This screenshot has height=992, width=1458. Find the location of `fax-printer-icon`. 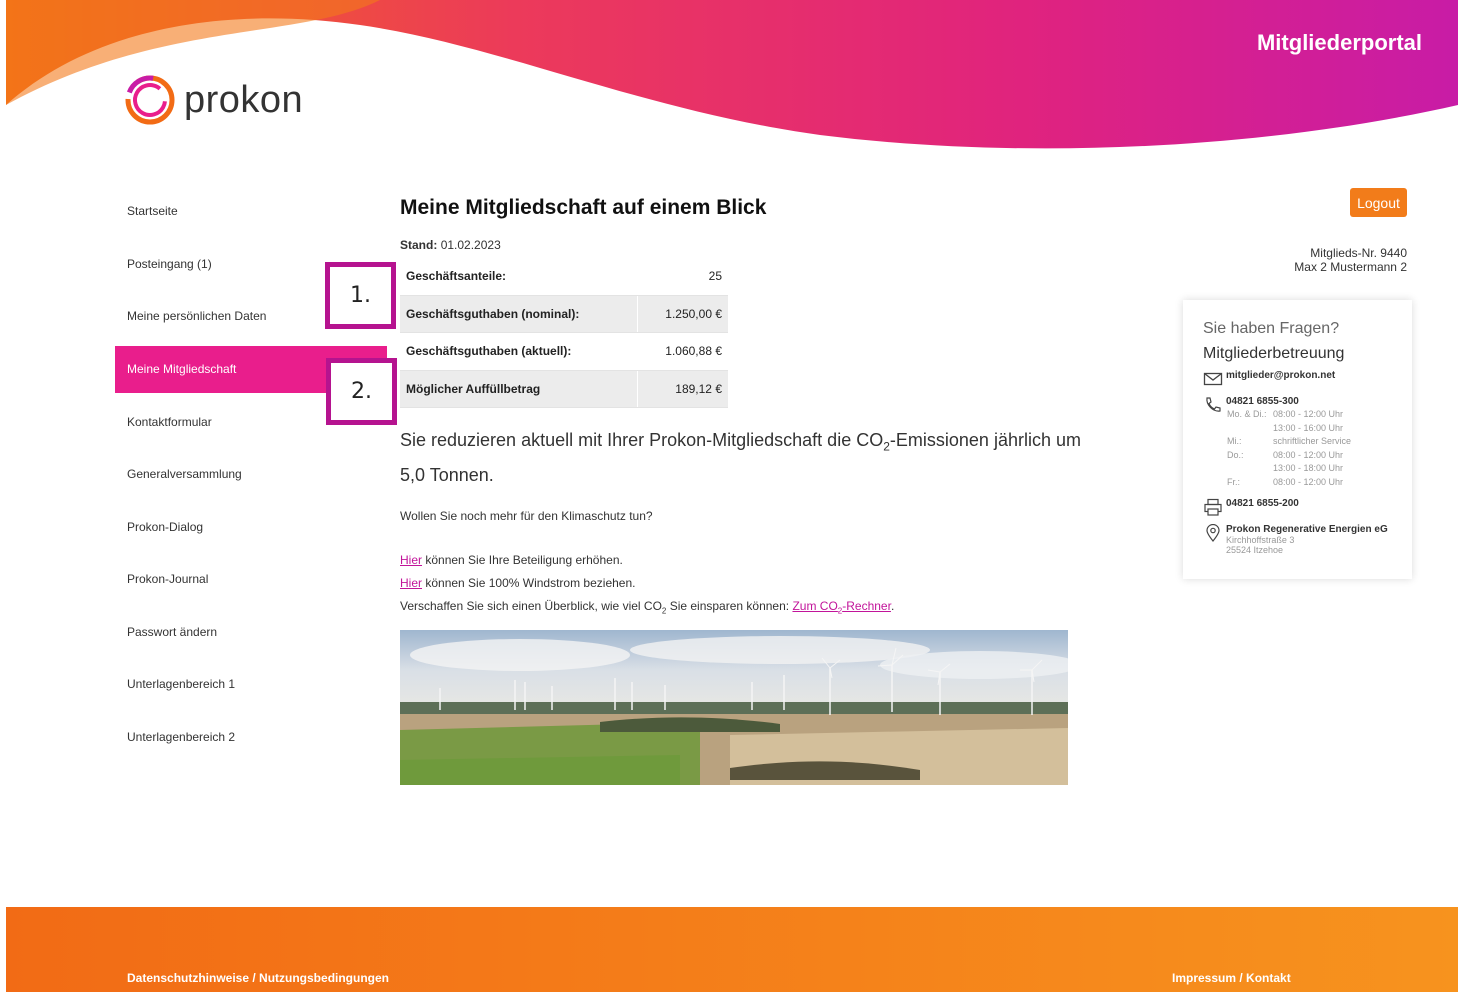

fax-printer-icon is located at coordinates (1213, 507).